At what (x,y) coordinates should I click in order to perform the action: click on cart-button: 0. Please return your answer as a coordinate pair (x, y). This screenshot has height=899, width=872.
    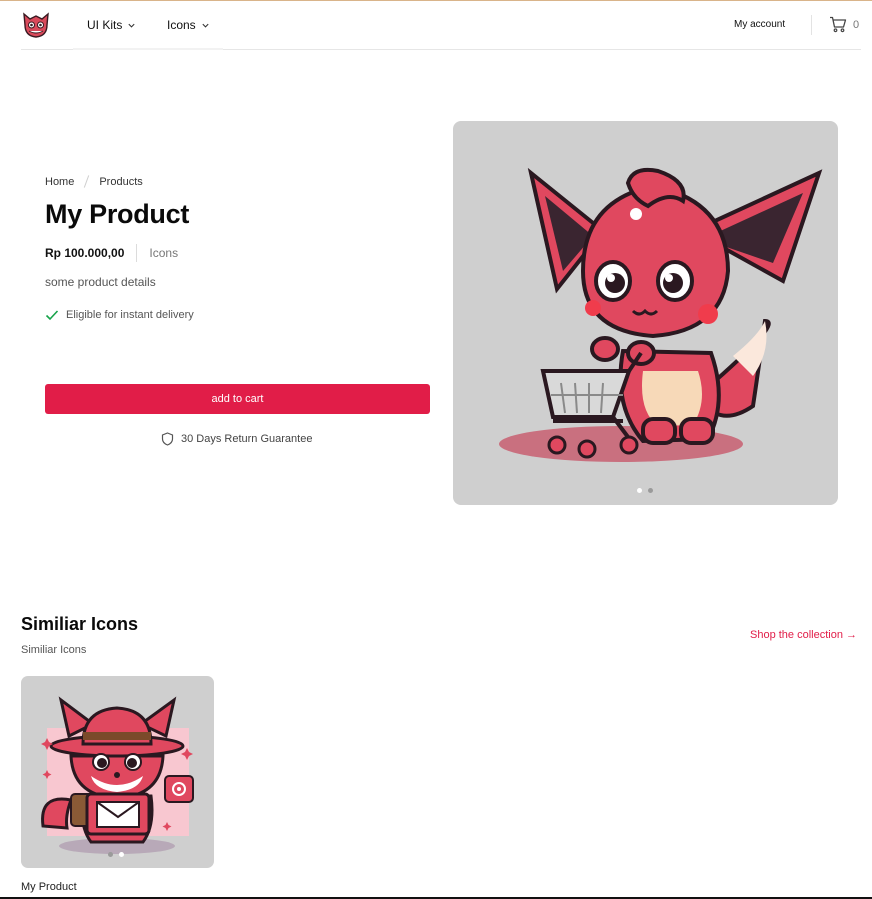
    Looking at the image, I should click on (844, 24).